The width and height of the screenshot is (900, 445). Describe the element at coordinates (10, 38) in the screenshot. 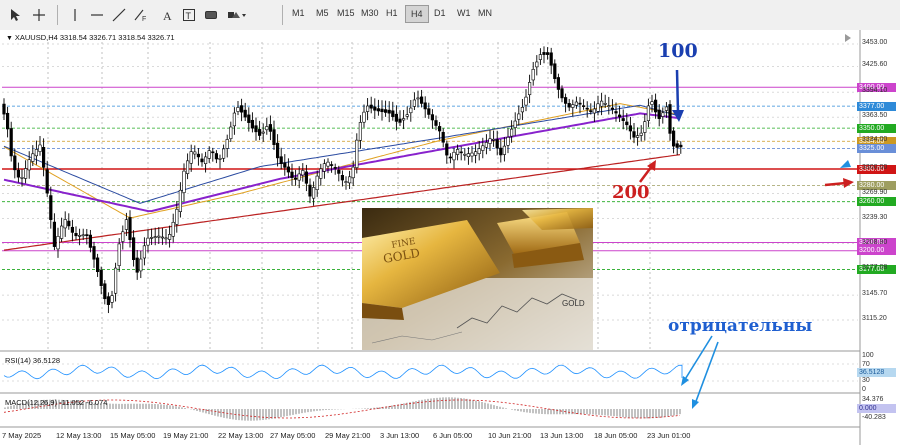

I see `chart-menu-icon: ▼` at that location.